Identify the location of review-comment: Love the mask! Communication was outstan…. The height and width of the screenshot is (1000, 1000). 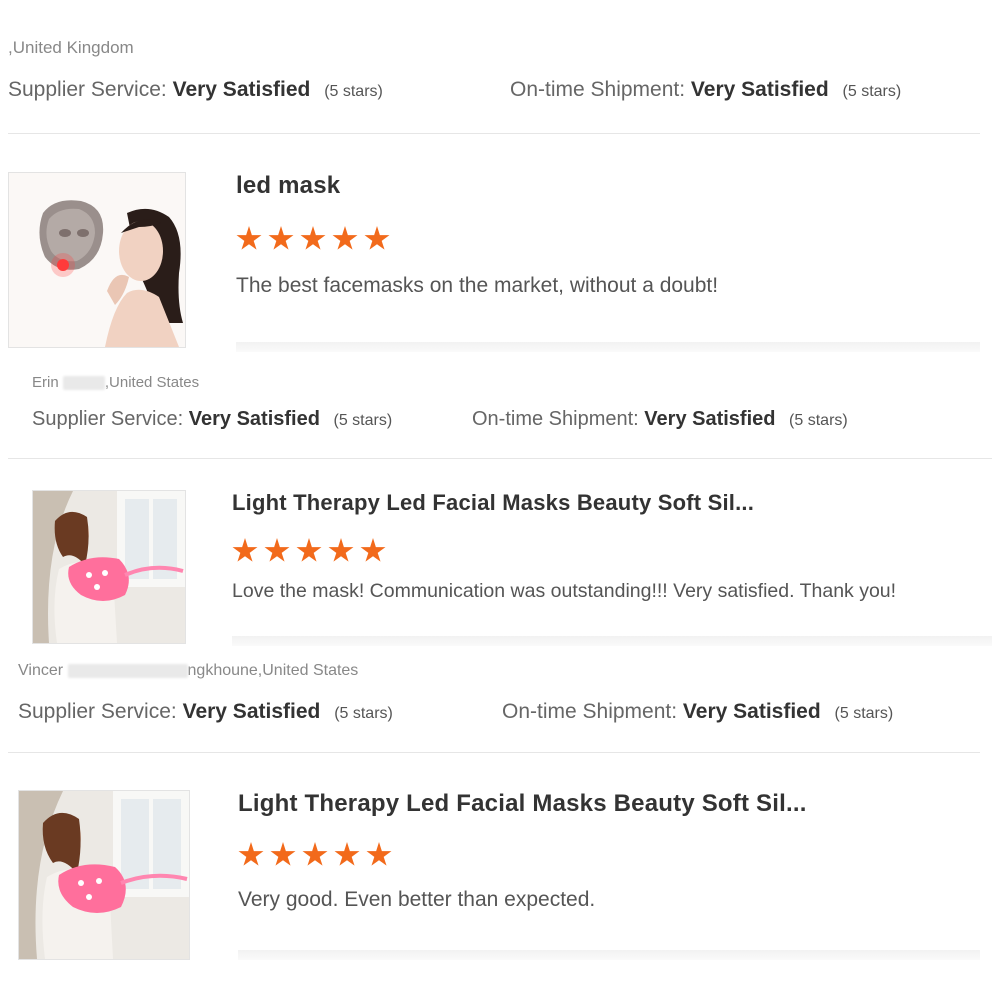
(564, 591).